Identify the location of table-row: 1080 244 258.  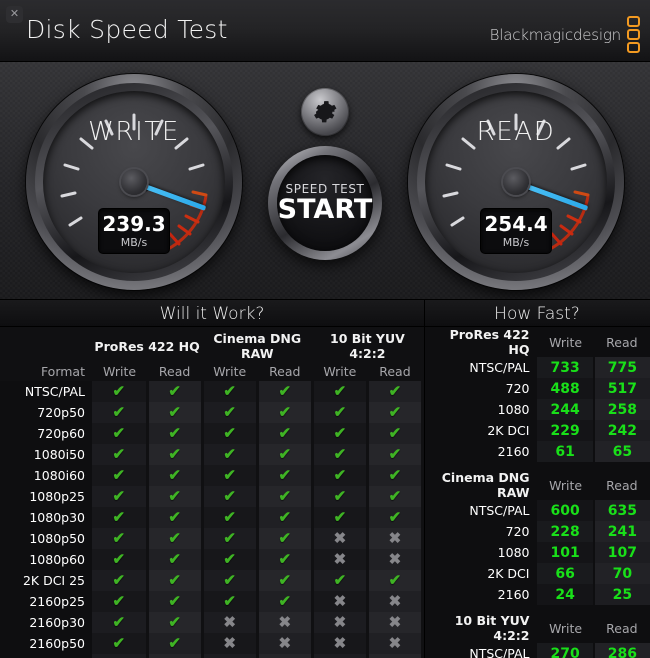
(537, 409).